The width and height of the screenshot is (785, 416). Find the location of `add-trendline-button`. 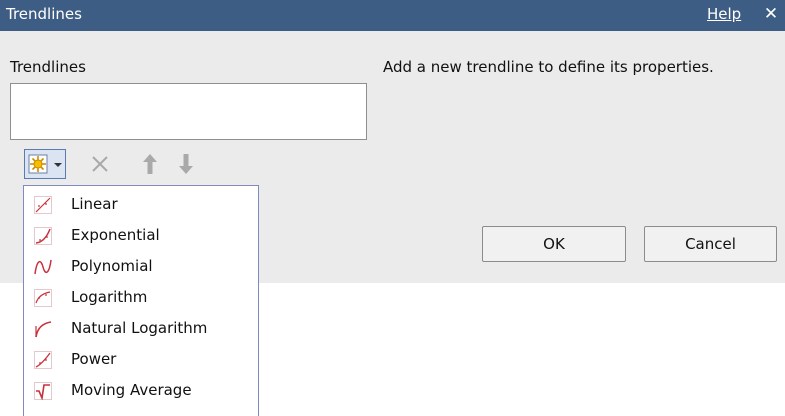

add-trendline-button is located at coordinates (45, 164).